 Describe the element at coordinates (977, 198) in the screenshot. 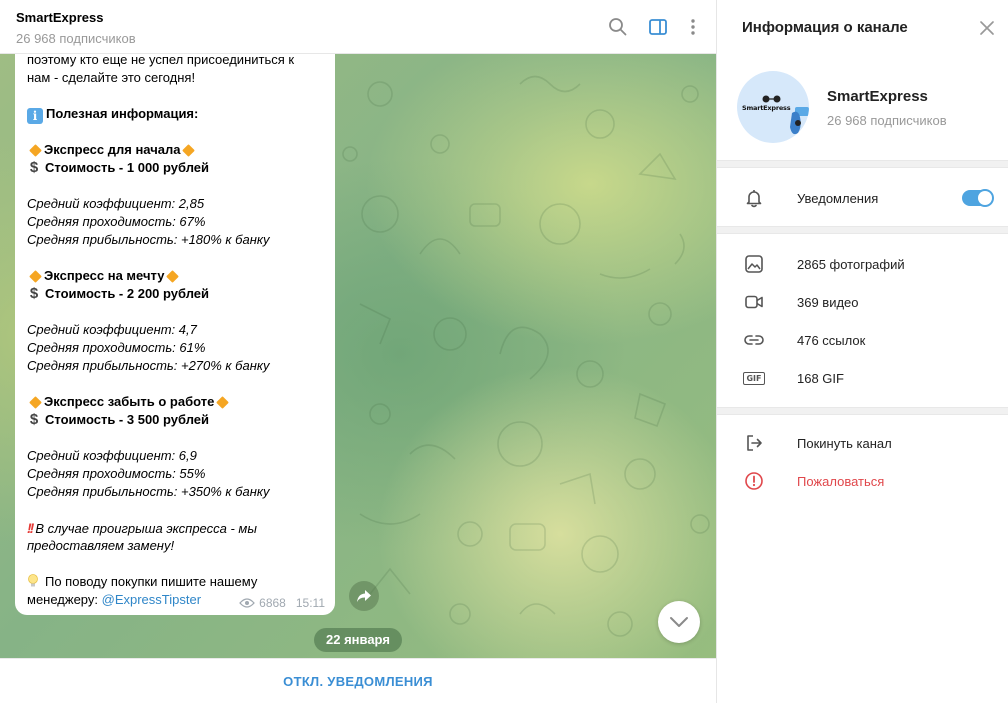

I see `notifications-toggle` at that location.